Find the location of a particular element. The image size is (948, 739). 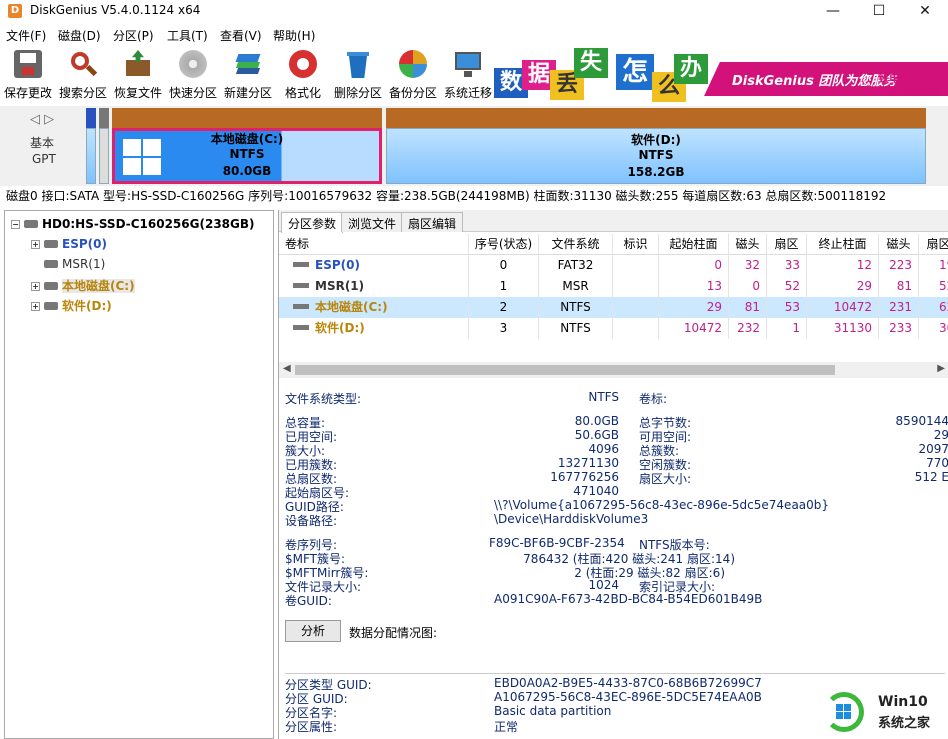

tree-item-esp: + ESP(0) is located at coordinates (69, 244).